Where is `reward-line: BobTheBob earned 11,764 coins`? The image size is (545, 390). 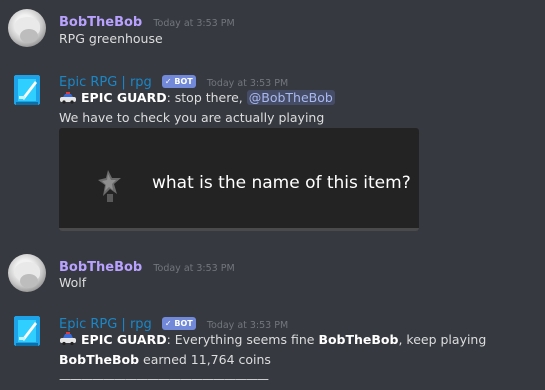 reward-line: BobTheBob earned 11,764 coins is located at coordinates (165, 359).